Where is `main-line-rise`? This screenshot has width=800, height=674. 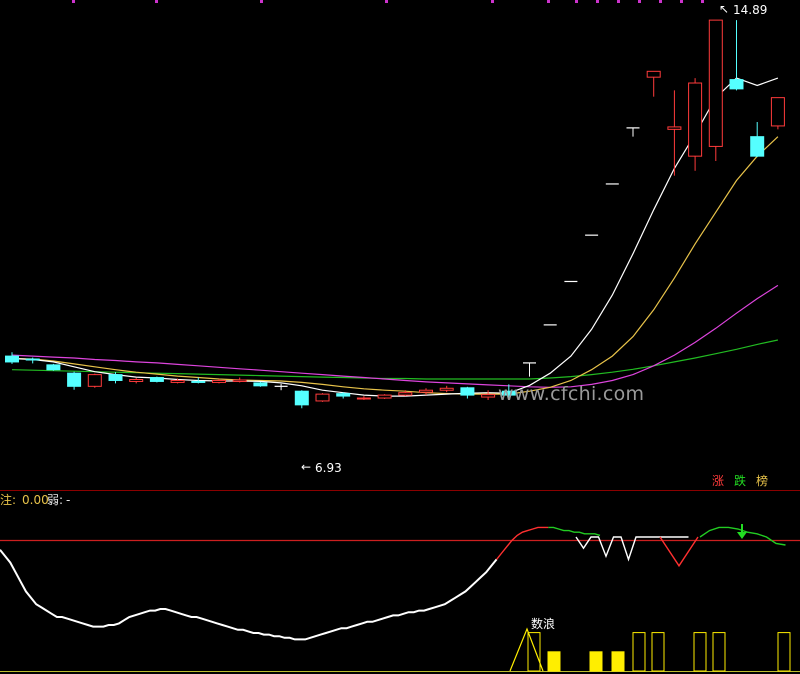 main-line-rise is located at coordinates (522, 543).